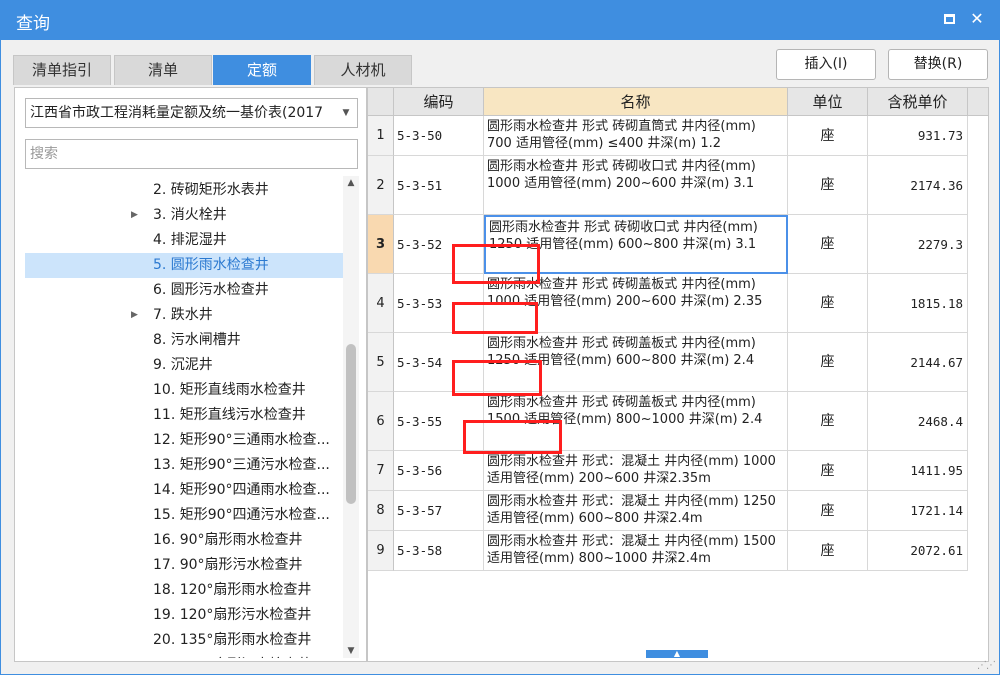 The width and height of the screenshot is (1000, 675). What do you see at coordinates (381, 303) in the screenshot?
I see `row-number: 4` at bounding box center [381, 303].